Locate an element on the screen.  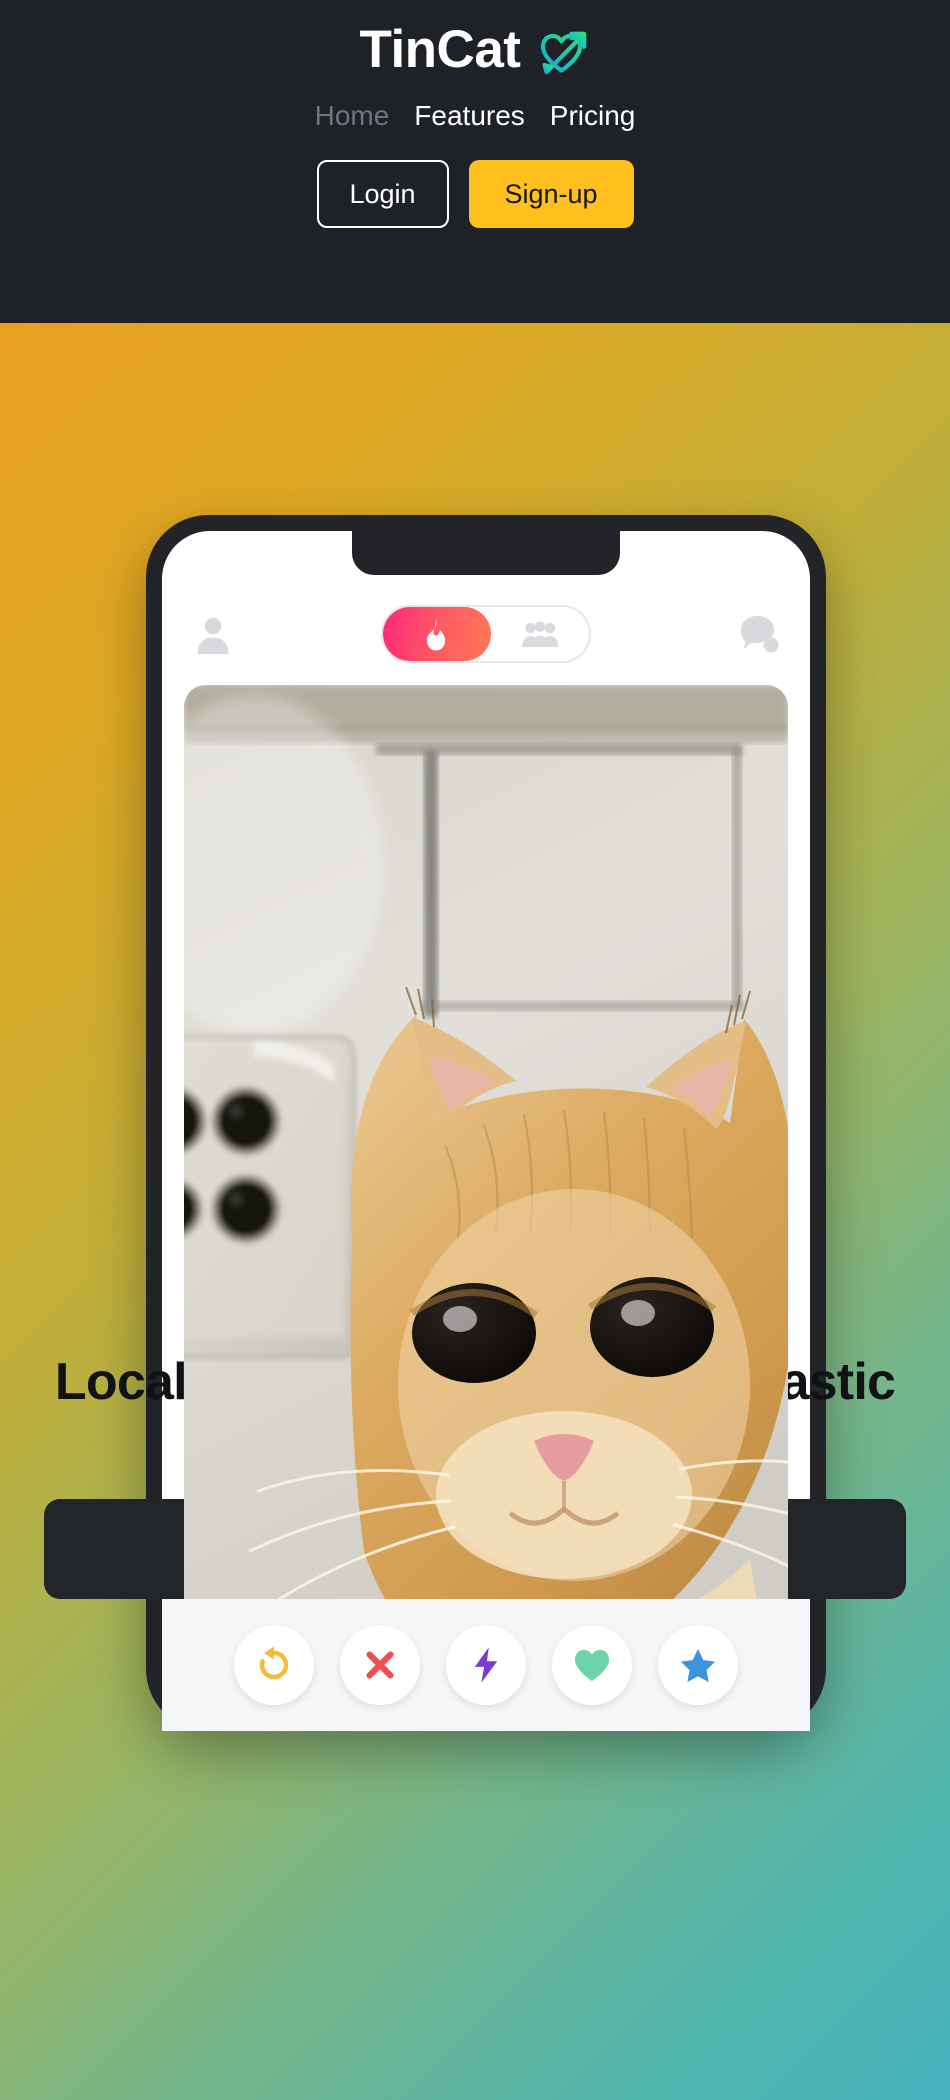
main-navigation: Home Features Pricing is located at coordinates (475, 116).